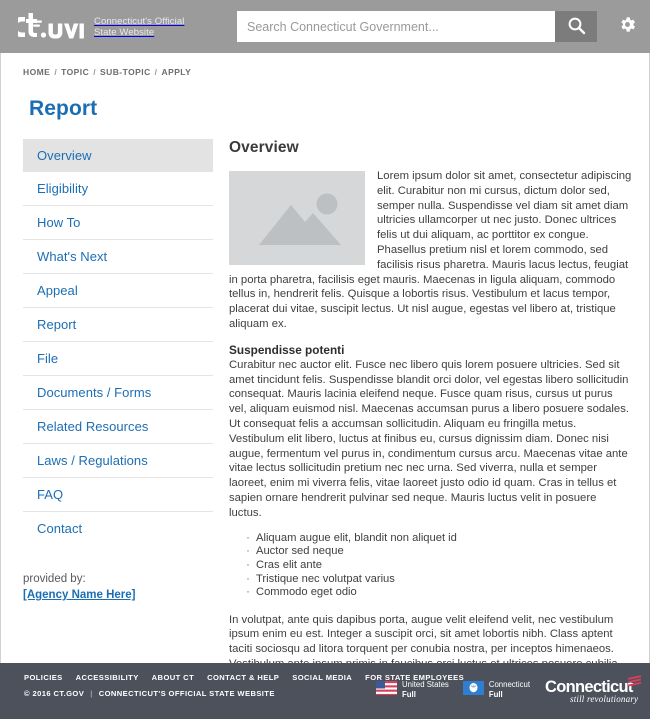 The image size is (650, 719). I want to click on sidebar-link-report: Report, so click(118, 324).